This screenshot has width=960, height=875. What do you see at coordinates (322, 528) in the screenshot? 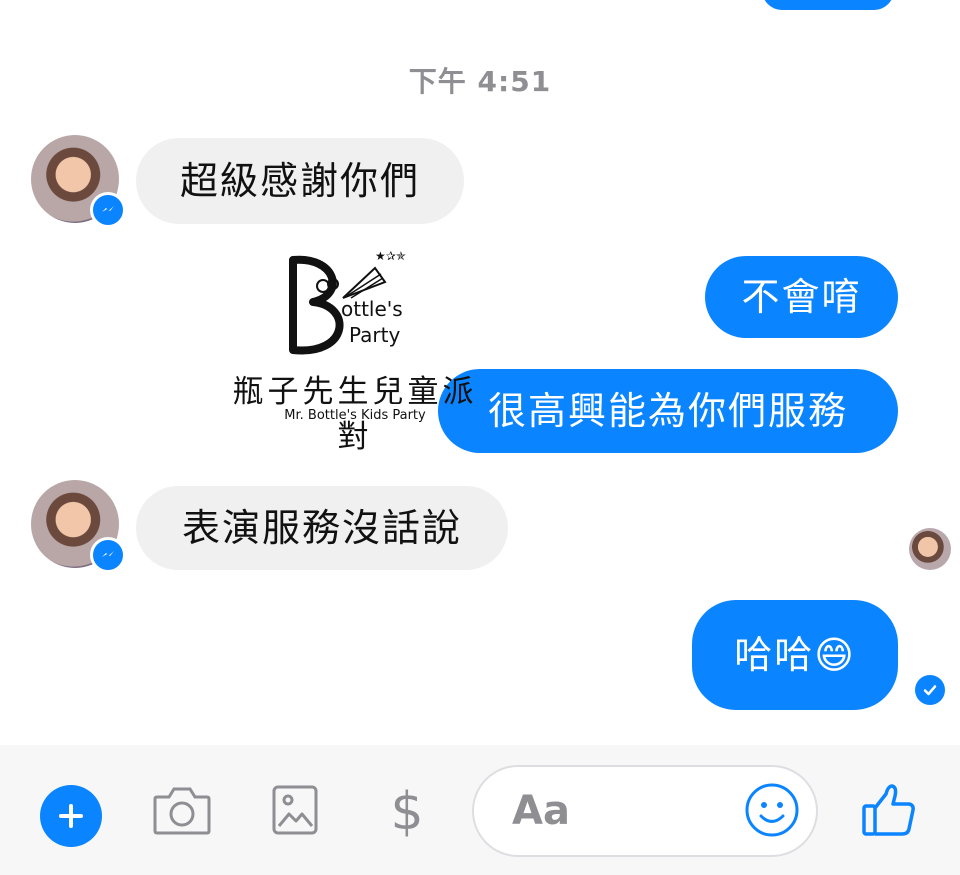
I see `incoming-message: 表演服務沒話說` at bounding box center [322, 528].